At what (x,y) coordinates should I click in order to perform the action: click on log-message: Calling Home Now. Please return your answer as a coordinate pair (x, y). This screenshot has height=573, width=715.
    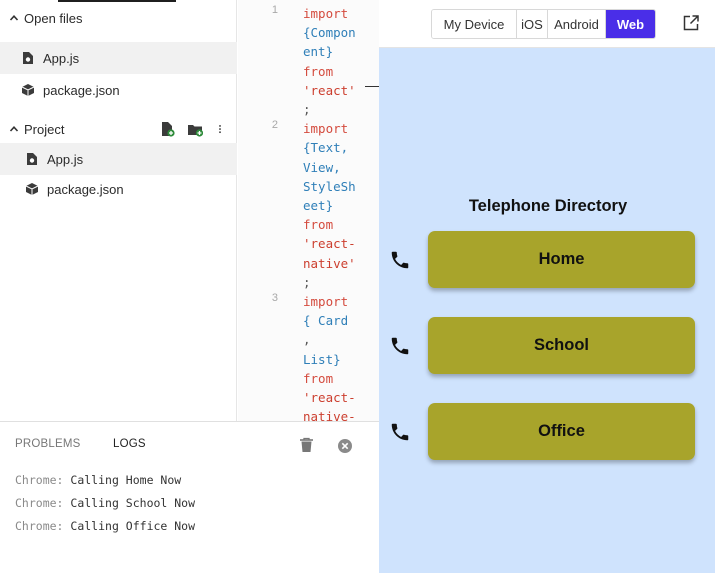
    Looking at the image, I should click on (126, 480).